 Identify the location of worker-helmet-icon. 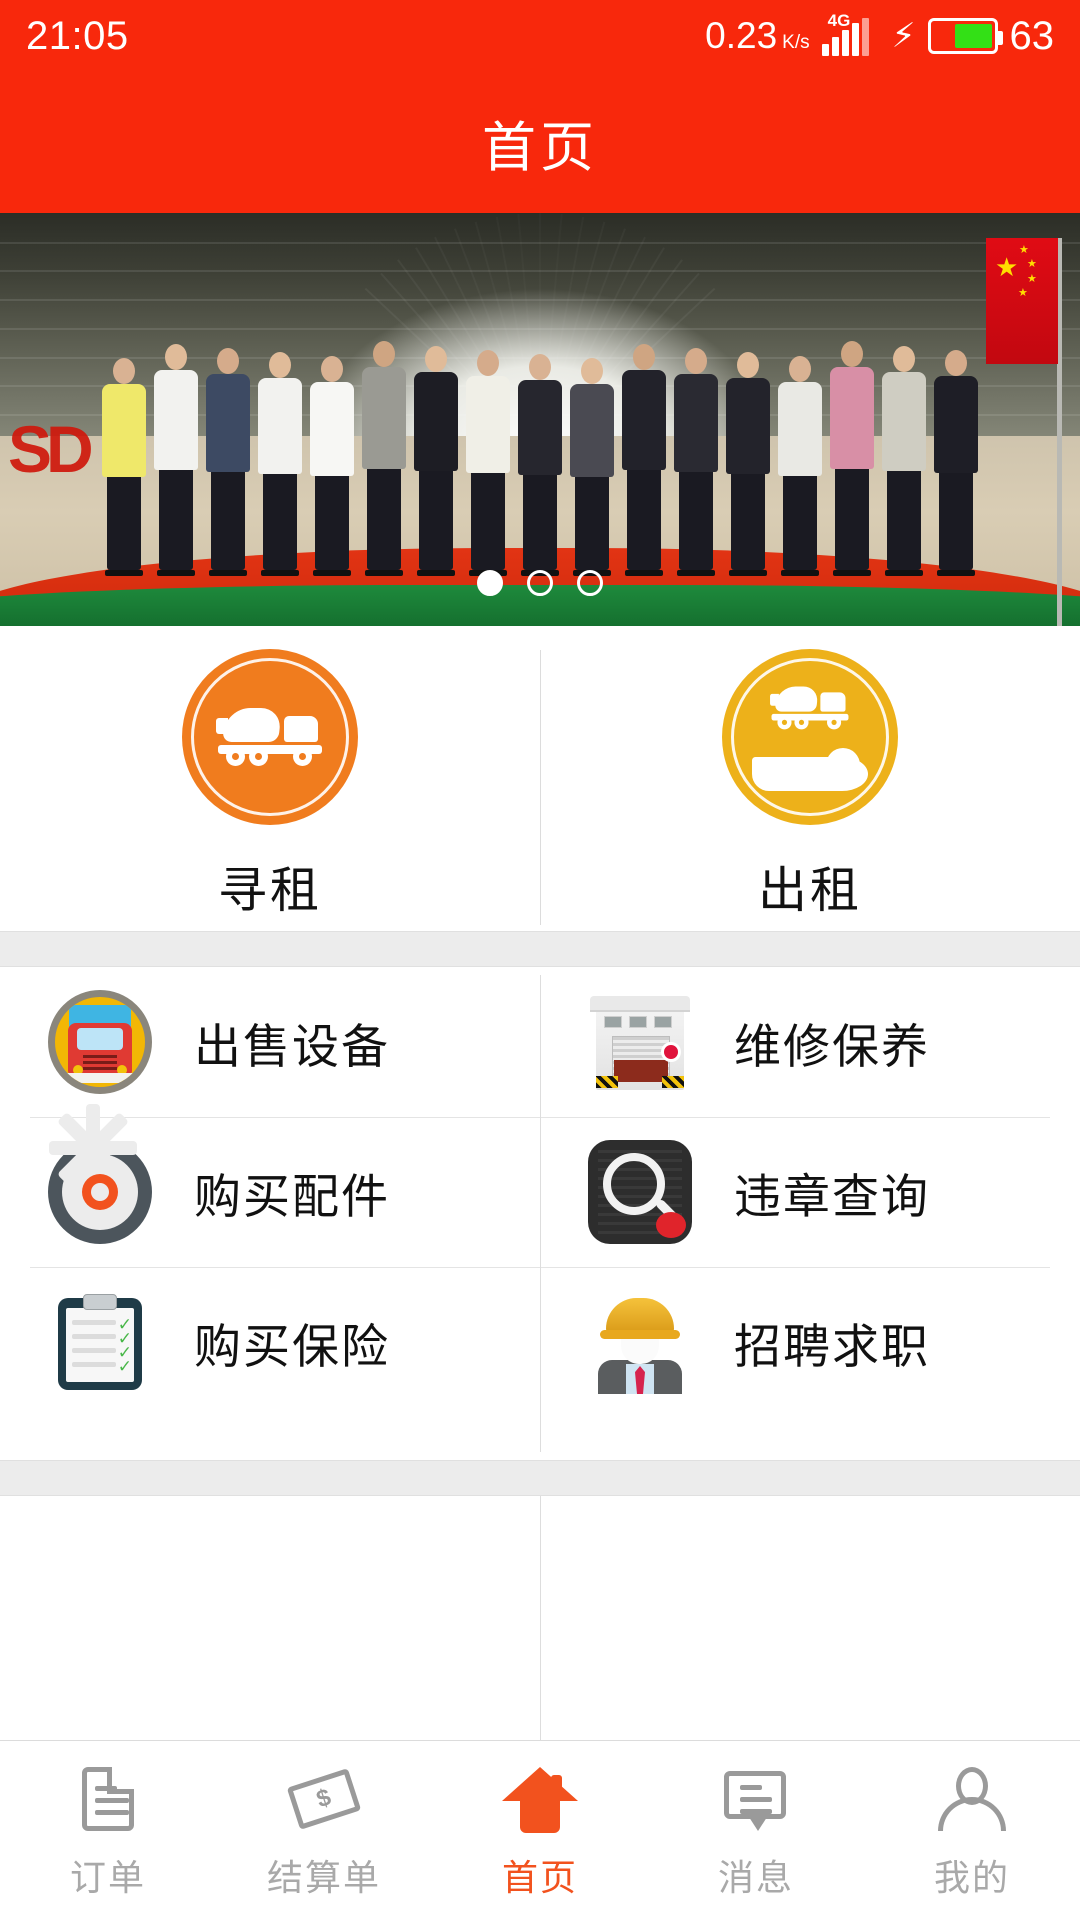
(640, 1342).